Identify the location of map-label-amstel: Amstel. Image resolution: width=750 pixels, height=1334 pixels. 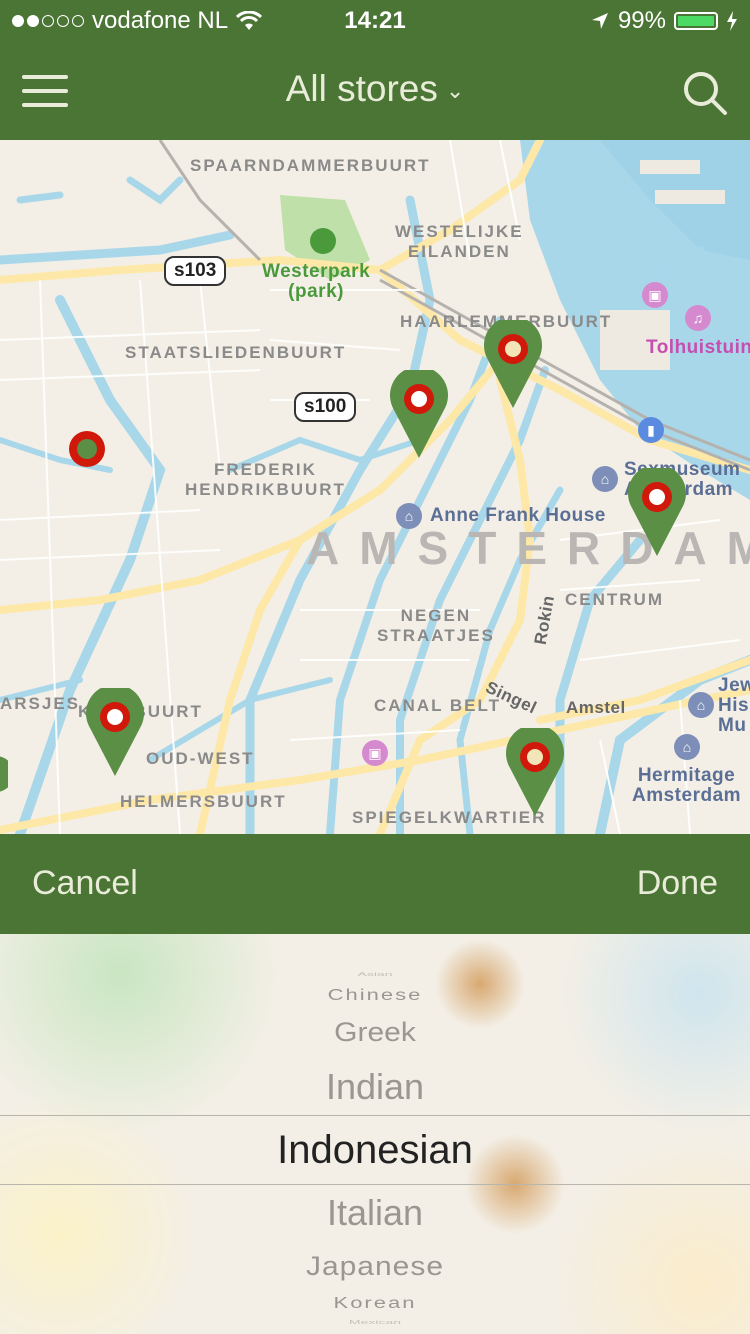
(596, 707).